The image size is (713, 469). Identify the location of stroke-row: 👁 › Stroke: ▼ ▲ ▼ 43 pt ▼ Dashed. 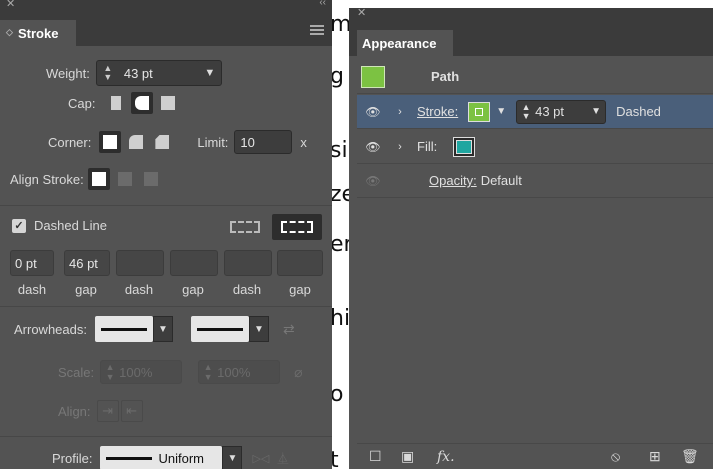
(535, 112).